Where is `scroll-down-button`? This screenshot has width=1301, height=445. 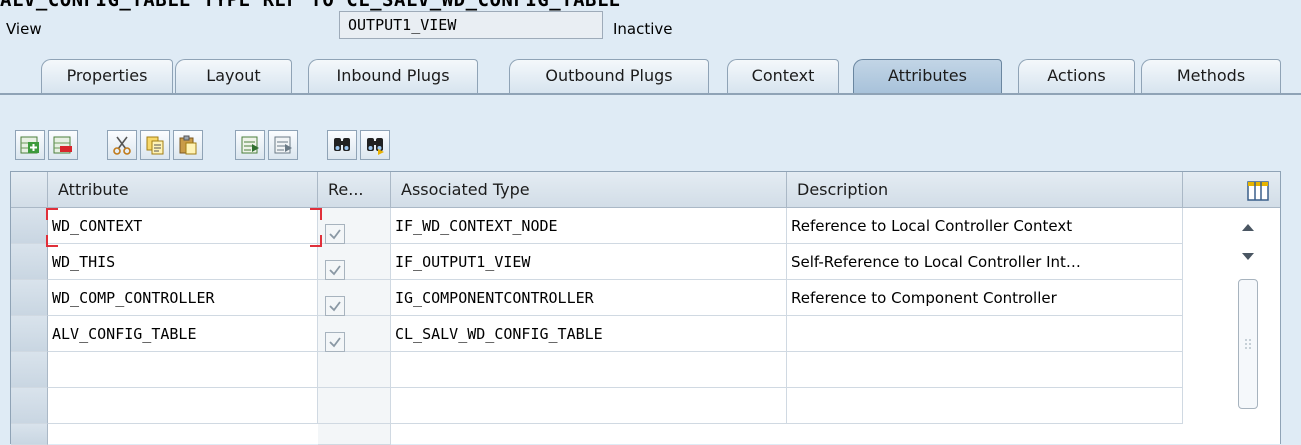 scroll-down-button is located at coordinates (1248, 257).